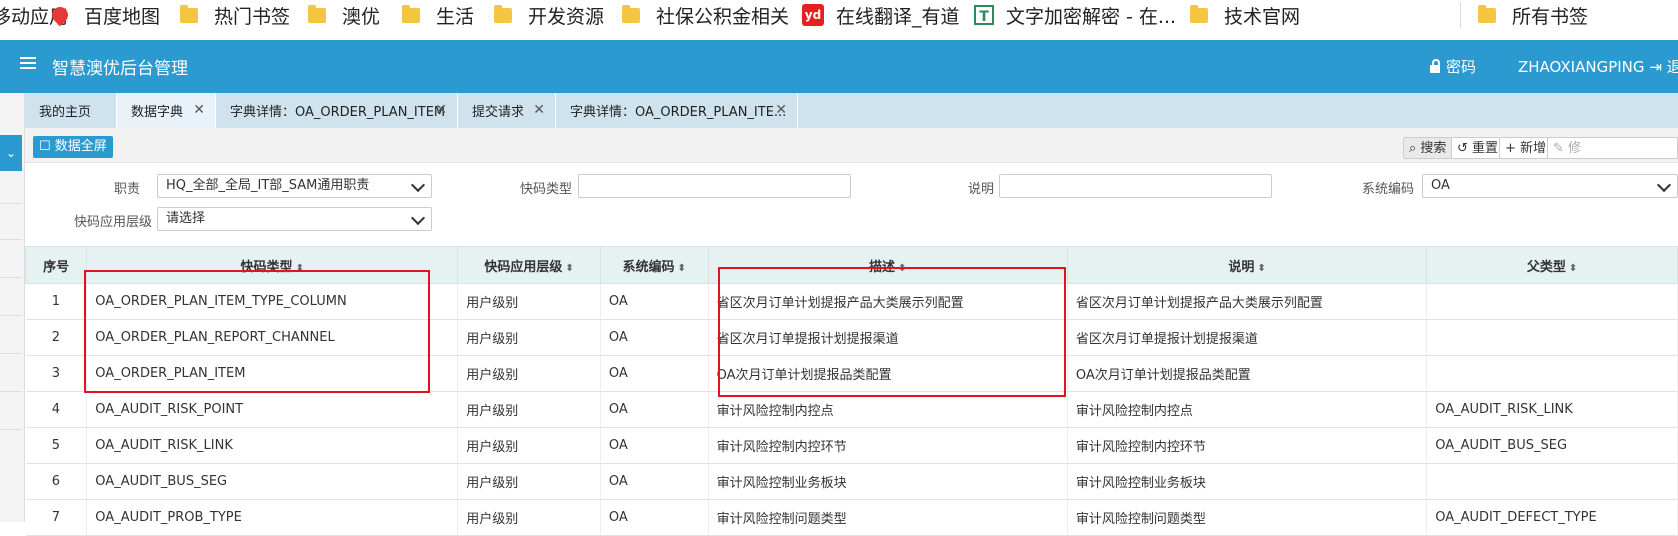 This screenshot has height=536, width=1678. What do you see at coordinates (1550, 186) in the screenshot?
I see `sys-code-select: OA` at bounding box center [1550, 186].